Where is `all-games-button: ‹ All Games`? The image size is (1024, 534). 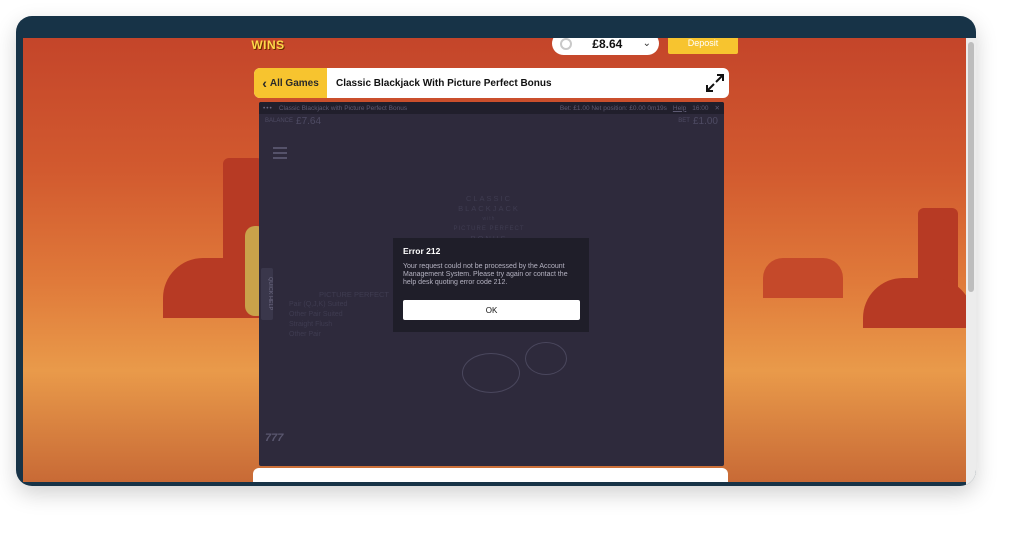
all-games-button: ‹ All Games is located at coordinates (290, 83).